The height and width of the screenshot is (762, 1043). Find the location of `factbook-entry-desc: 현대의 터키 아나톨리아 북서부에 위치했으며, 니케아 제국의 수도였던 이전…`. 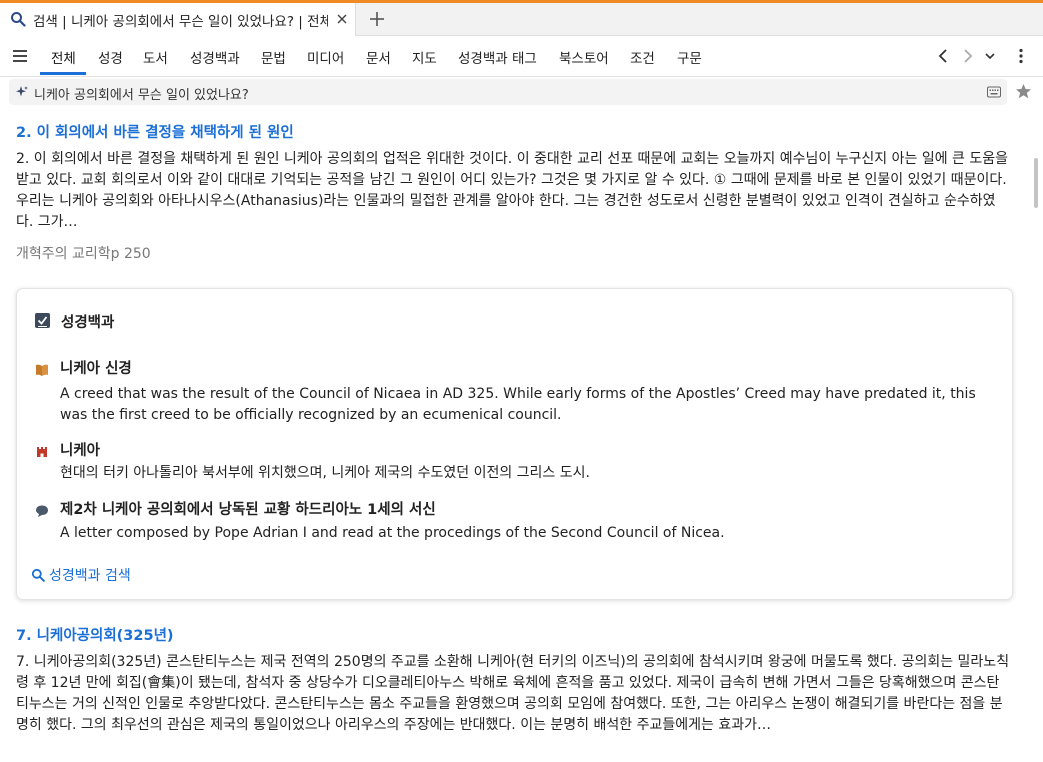

factbook-entry-desc: 현대의 터키 아나톨리아 북서부에 위치했으며, 니케아 제국의 수도였던 이전… is located at coordinates (325, 473).